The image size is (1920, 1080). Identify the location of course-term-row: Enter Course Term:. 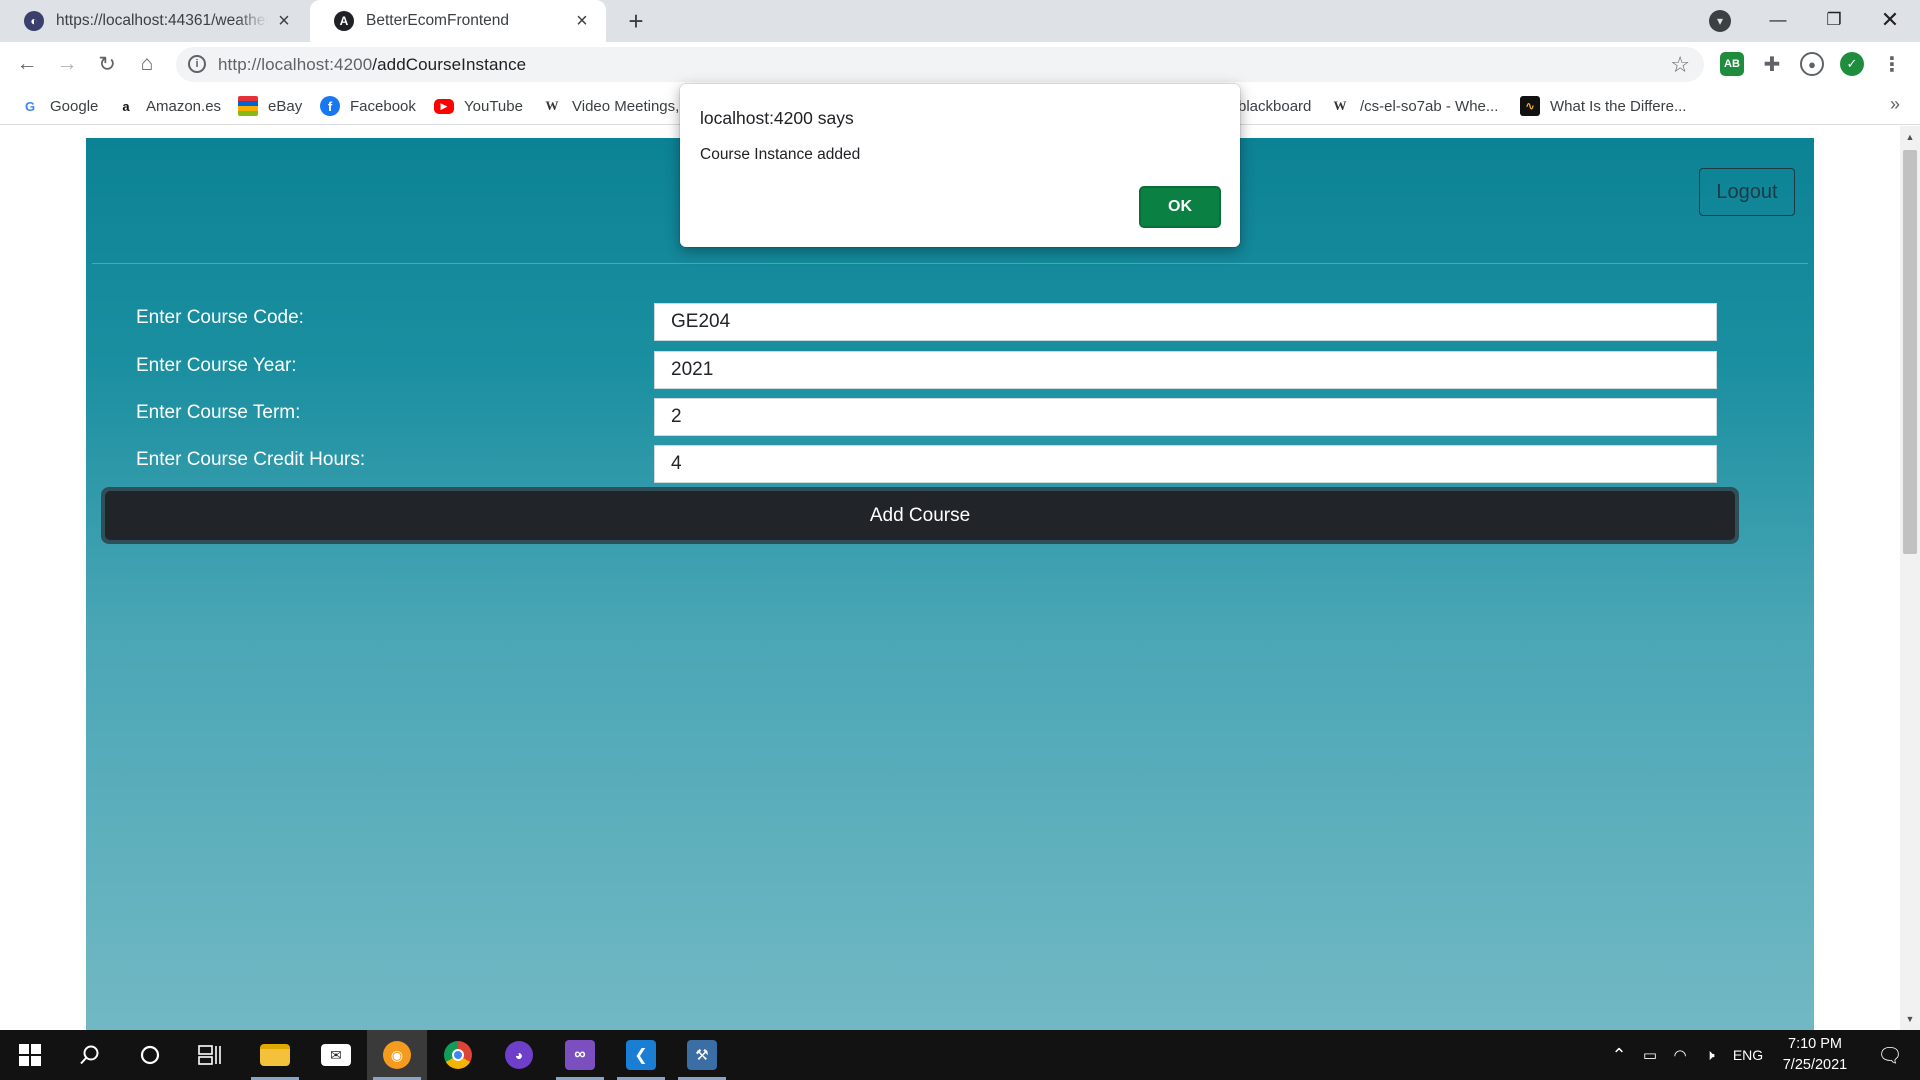
(950, 418).